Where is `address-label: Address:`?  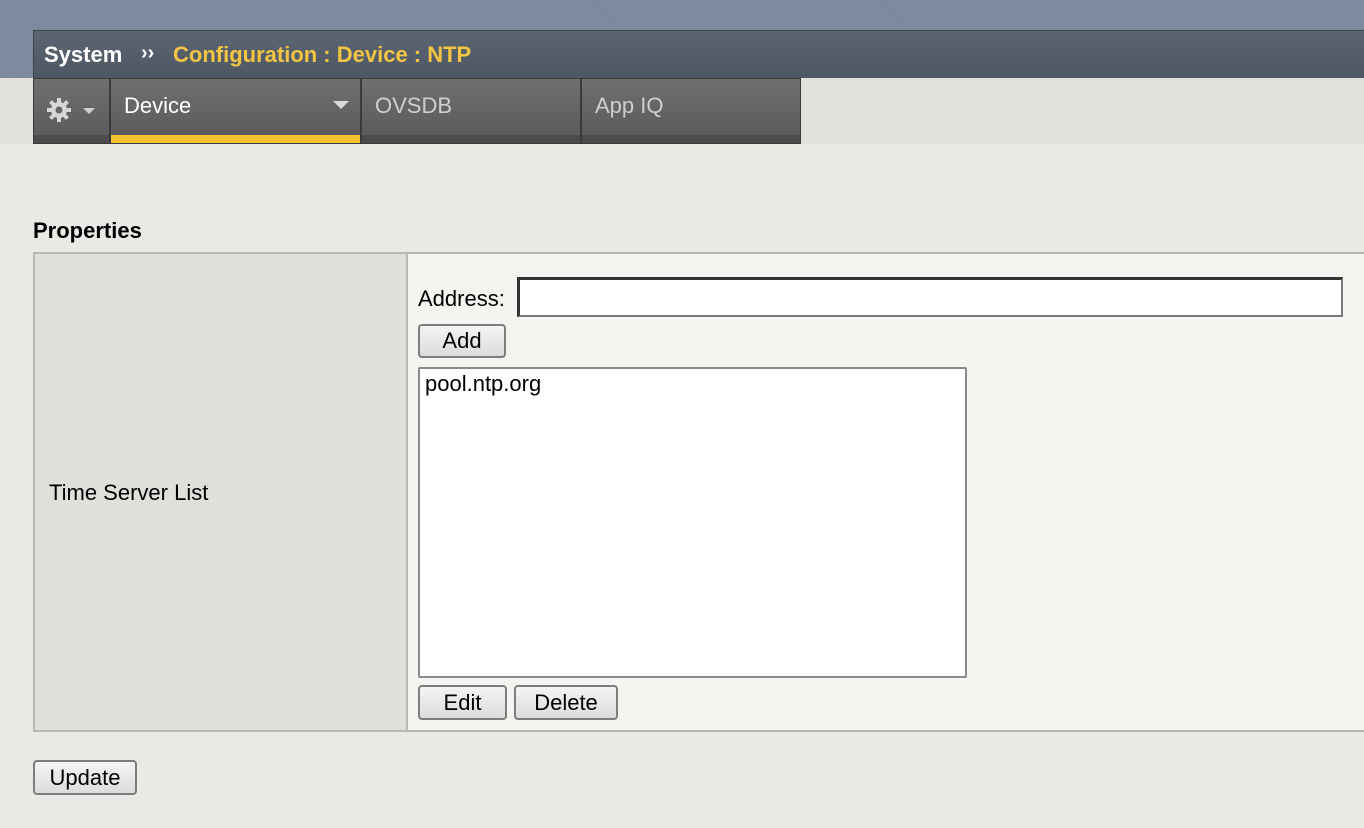 address-label: Address: is located at coordinates (461, 298).